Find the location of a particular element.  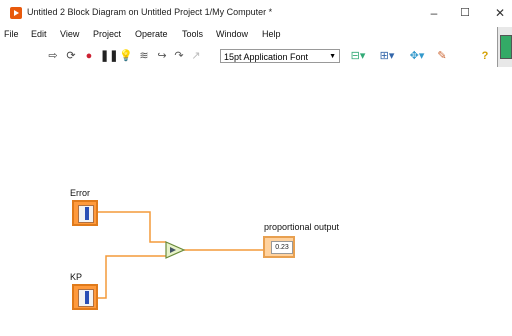

error-control-terminal is located at coordinates (85, 213).